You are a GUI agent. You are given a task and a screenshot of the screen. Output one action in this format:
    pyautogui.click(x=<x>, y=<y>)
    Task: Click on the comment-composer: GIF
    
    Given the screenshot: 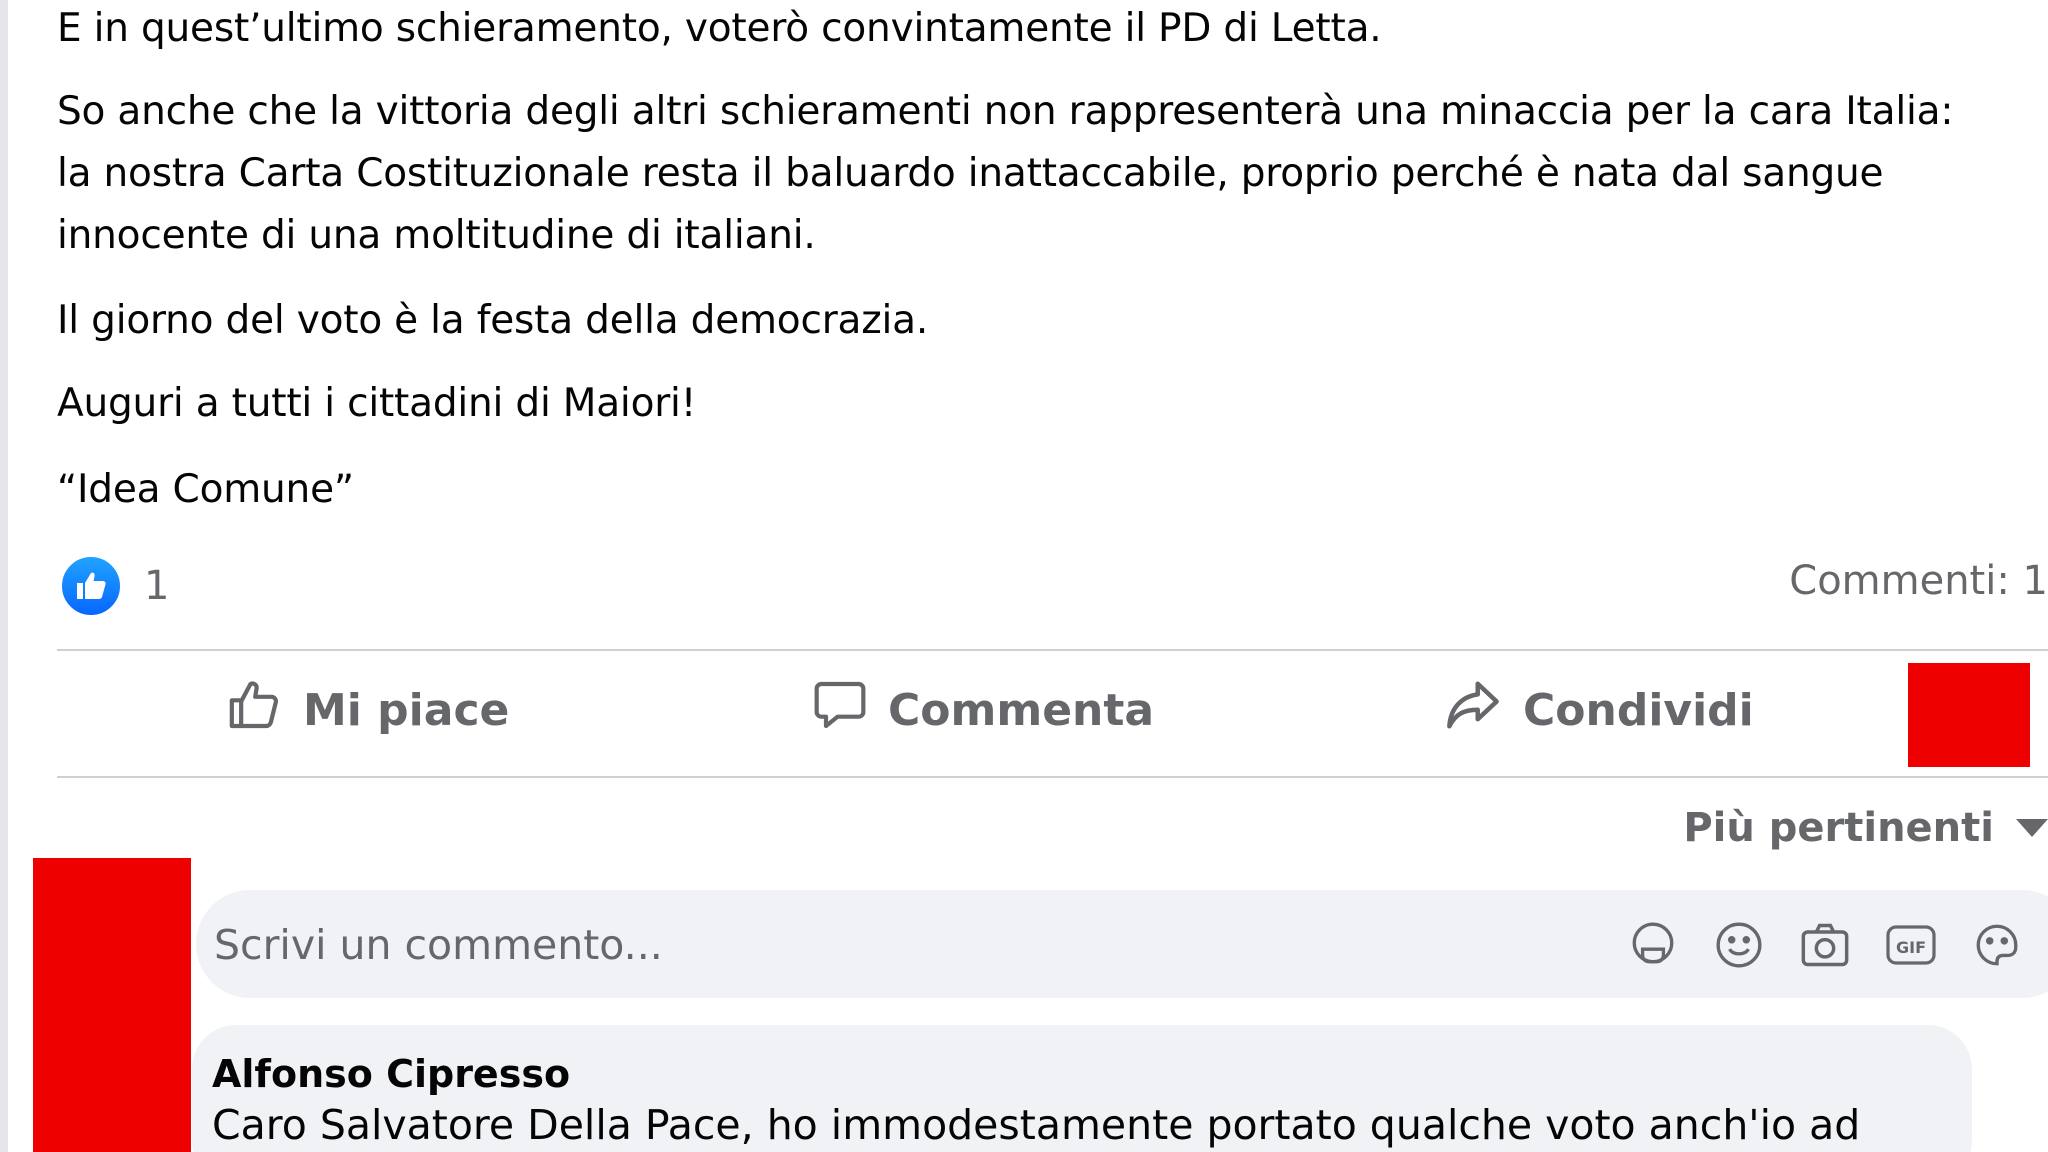 What is the action you would take?
    pyautogui.click(x=1122, y=945)
    